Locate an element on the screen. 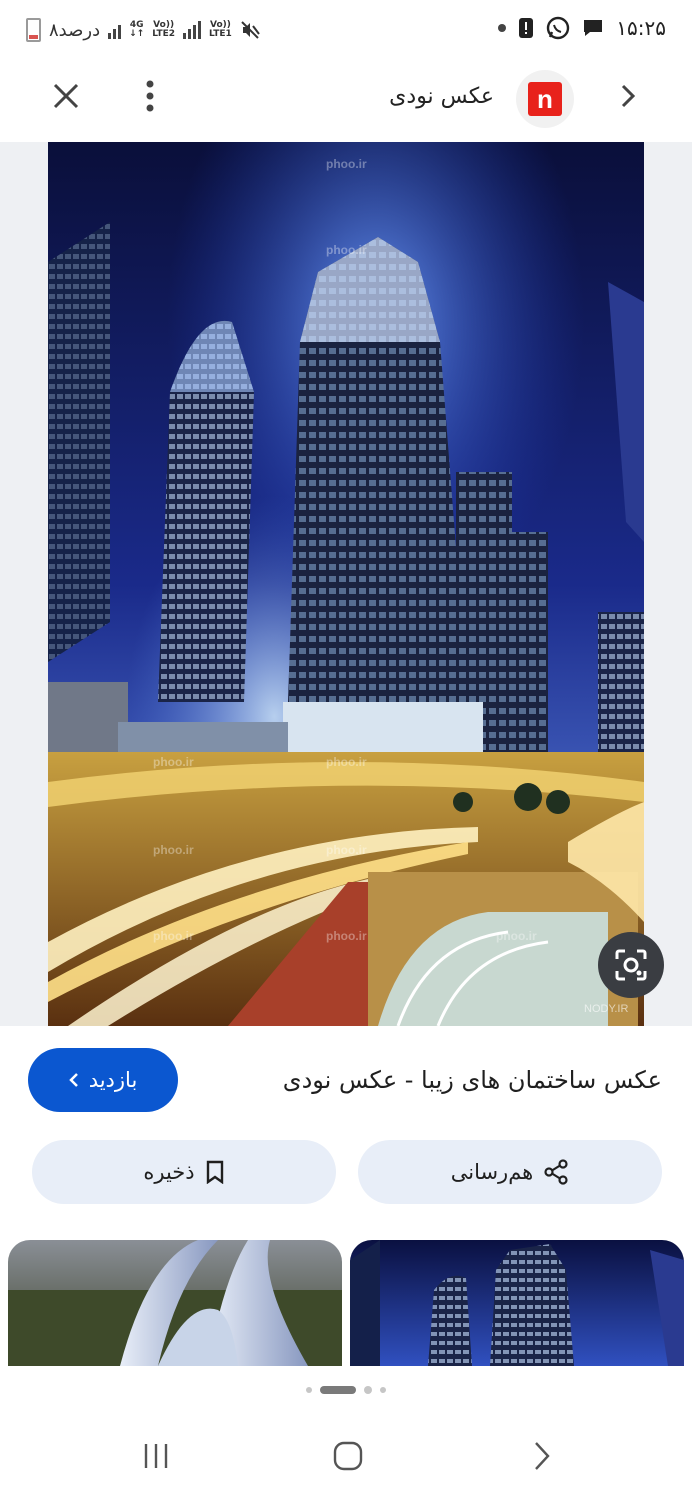 This screenshot has width=692, height=1500. signal-2-icon is located at coordinates (192, 30).